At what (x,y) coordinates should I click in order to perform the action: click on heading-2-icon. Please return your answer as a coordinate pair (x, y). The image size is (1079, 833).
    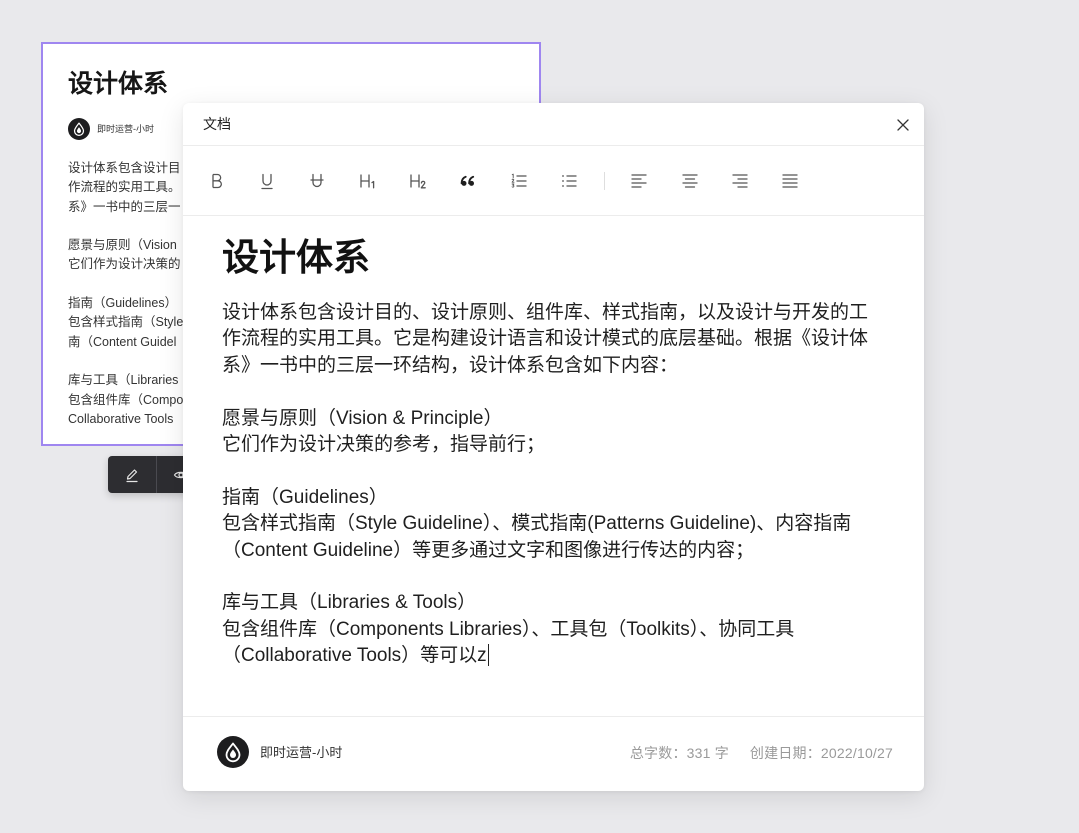
    Looking at the image, I should click on (418, 181).